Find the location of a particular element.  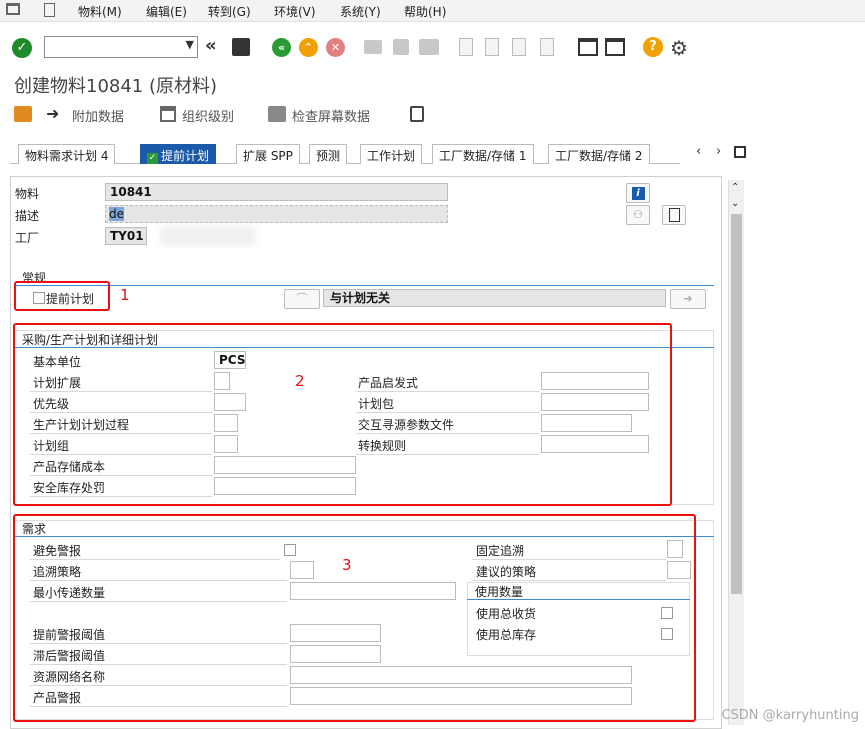

min-pass-qty-field is located at coordinates (373, 591).